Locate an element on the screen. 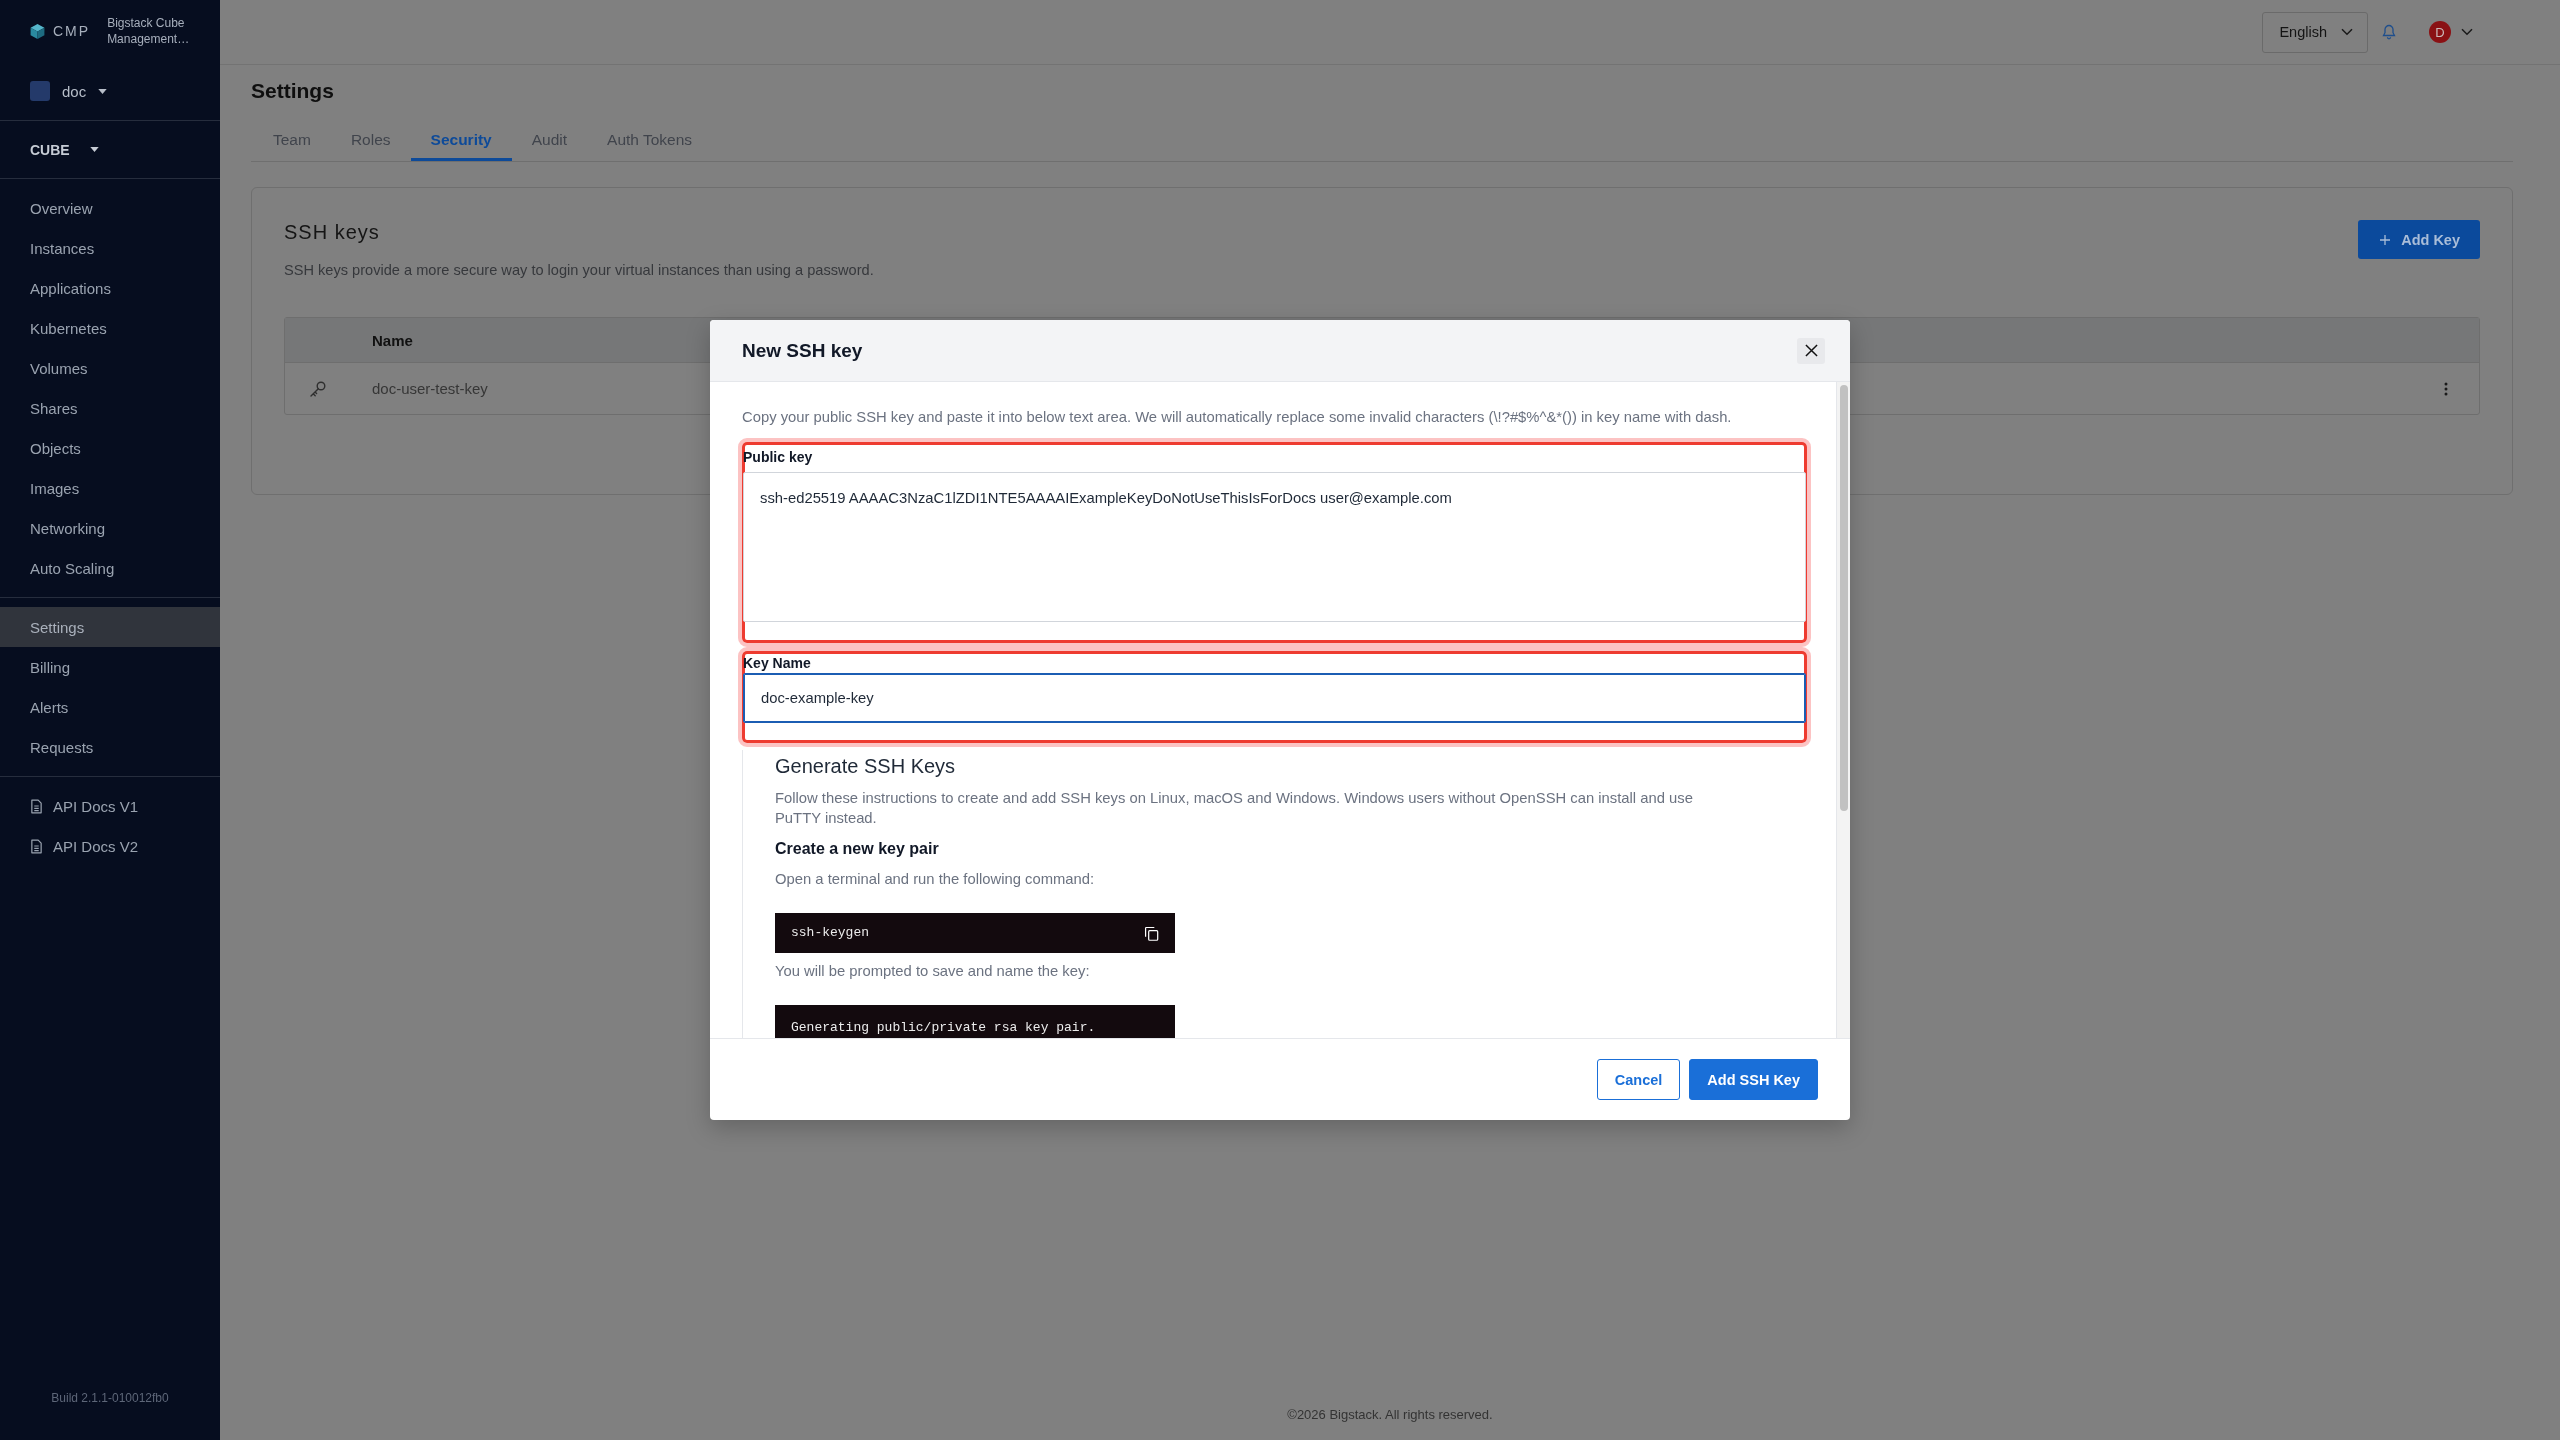 Image resolution: width=2560 pixels, height=1440 pixels. logo-text: CMP is located at coordinates (72, 31).